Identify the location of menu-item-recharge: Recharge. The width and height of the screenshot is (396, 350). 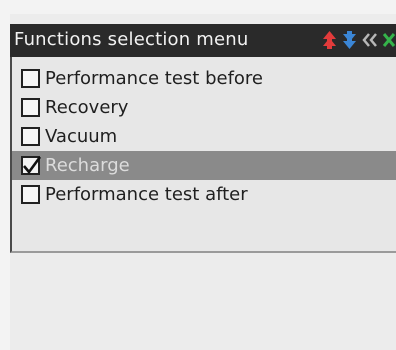
(204, 165).